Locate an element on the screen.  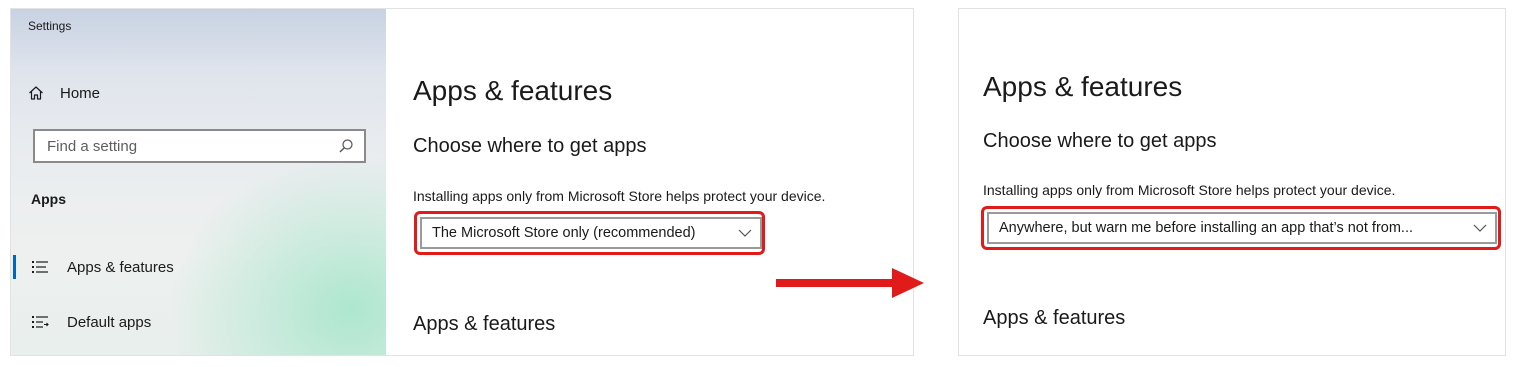
window-title: Settings is located at coordinates (50, 26).